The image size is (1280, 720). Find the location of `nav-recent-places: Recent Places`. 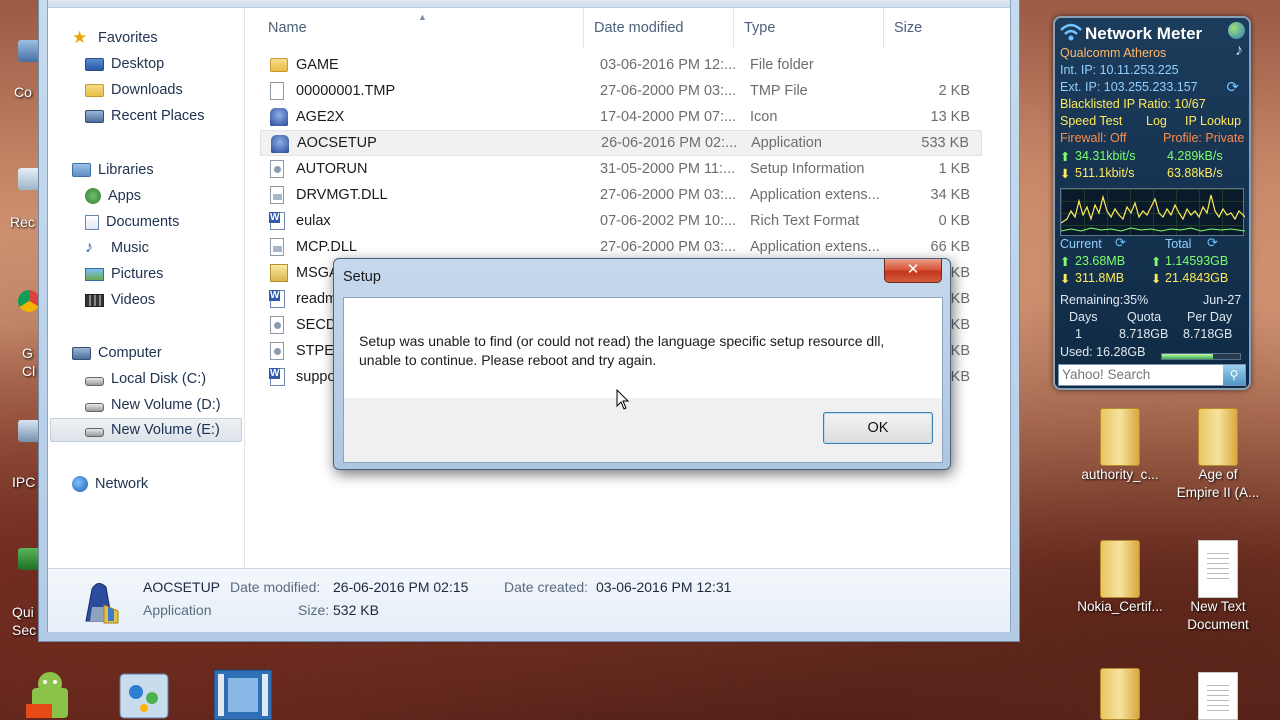

nav-recent-places: Recent Places is located at coordinates (145, 116).